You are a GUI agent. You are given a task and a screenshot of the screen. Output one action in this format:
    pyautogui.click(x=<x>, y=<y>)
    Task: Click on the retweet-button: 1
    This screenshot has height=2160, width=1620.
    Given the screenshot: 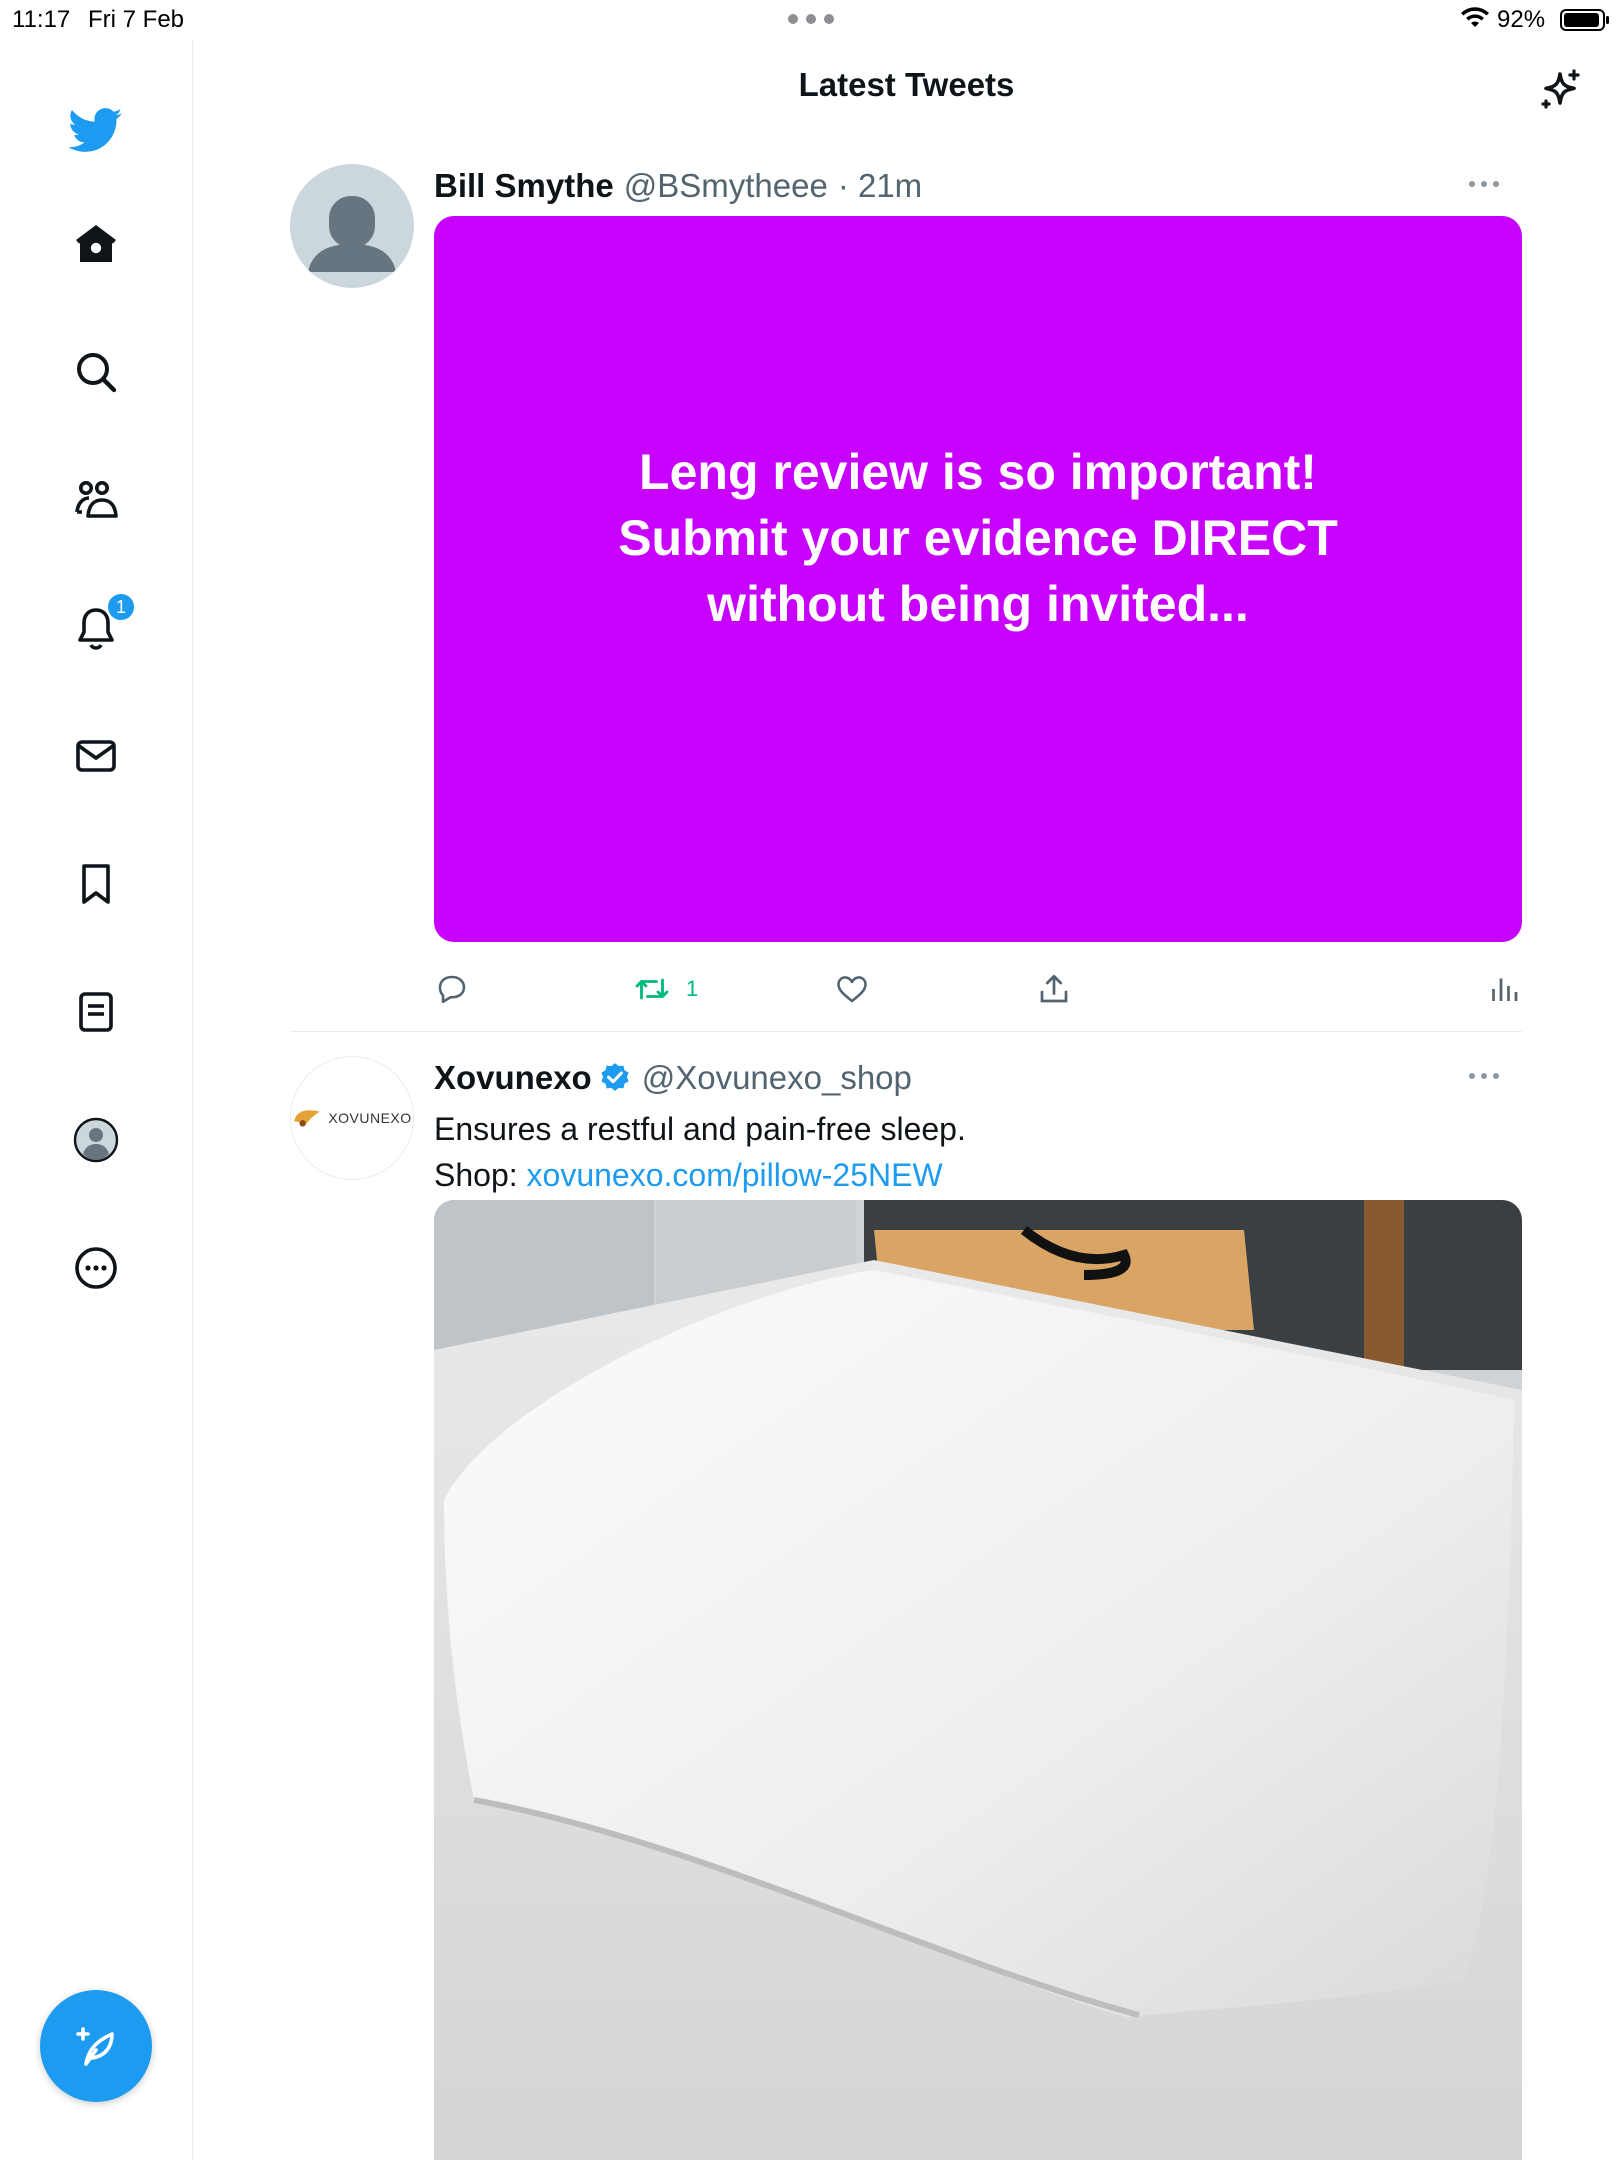 What is the action you would take?
    pyautogui.click(x=666, y=989)
    